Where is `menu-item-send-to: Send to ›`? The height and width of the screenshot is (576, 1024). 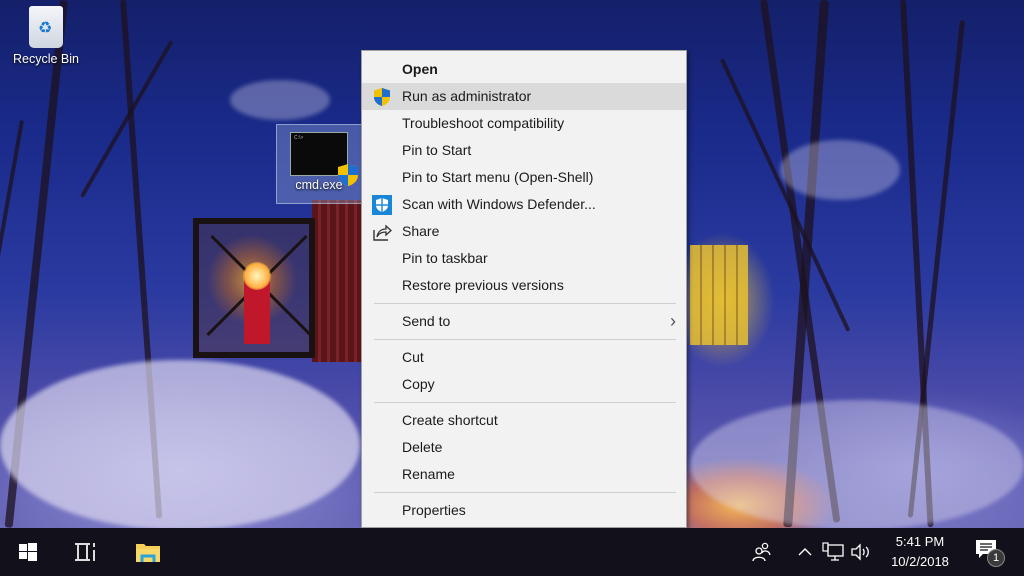
menu-item-send-to: Send to › is located at coordinates (524, 321).